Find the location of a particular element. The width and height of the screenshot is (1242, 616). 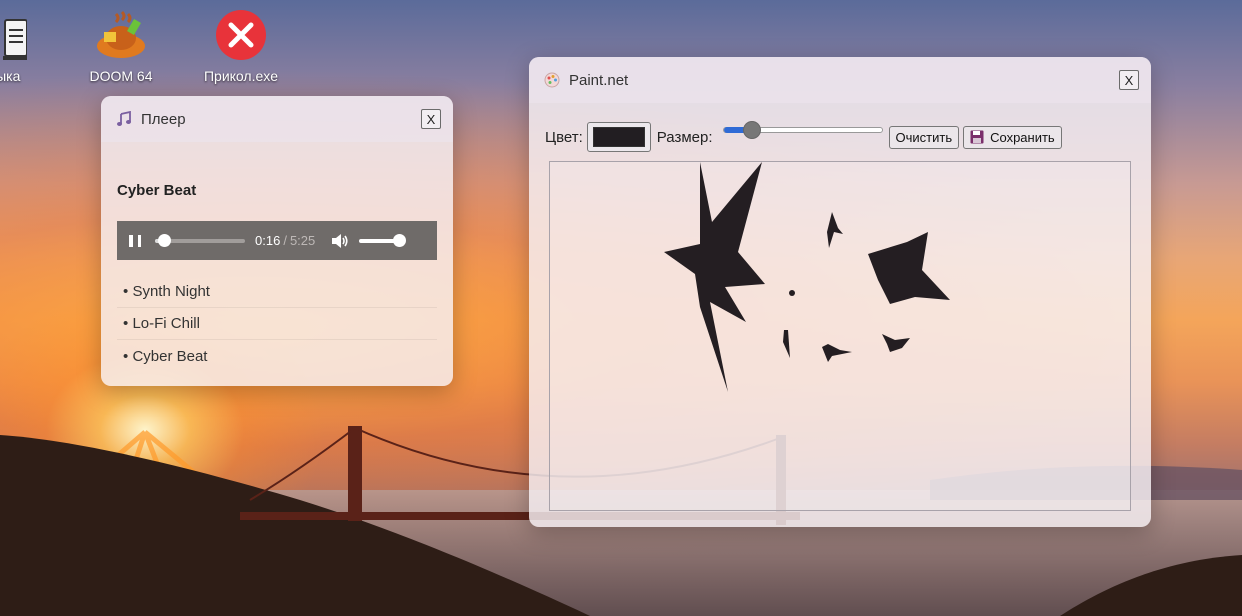

playlist-item-label: Synth Night is located at coordinates (171, 291).